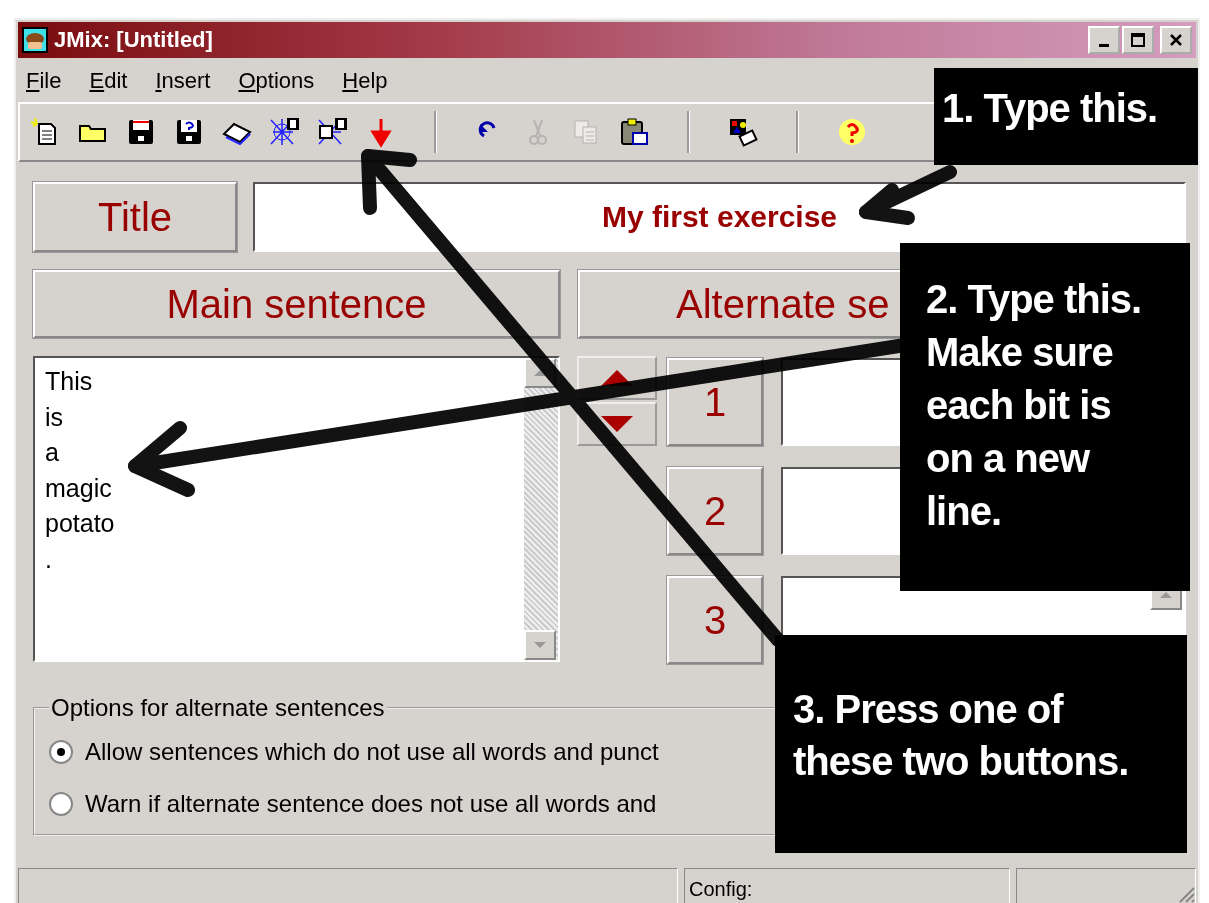 The image size is (1209, 903). I want to click on sentence-line: a, so click(52, 452).